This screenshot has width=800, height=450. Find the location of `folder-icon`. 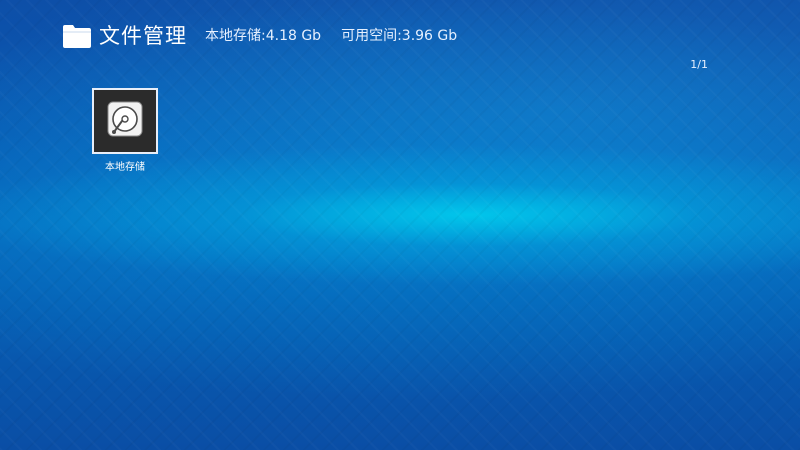

folder-icon is located at coordinates (77, 36).